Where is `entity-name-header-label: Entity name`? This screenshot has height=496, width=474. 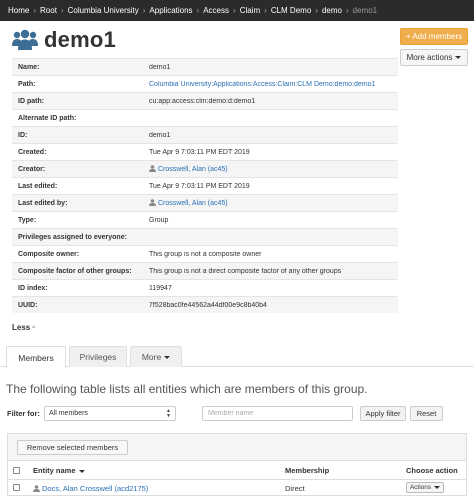 entity-name-header-label: Entity name is located at coordinates (54, 470).